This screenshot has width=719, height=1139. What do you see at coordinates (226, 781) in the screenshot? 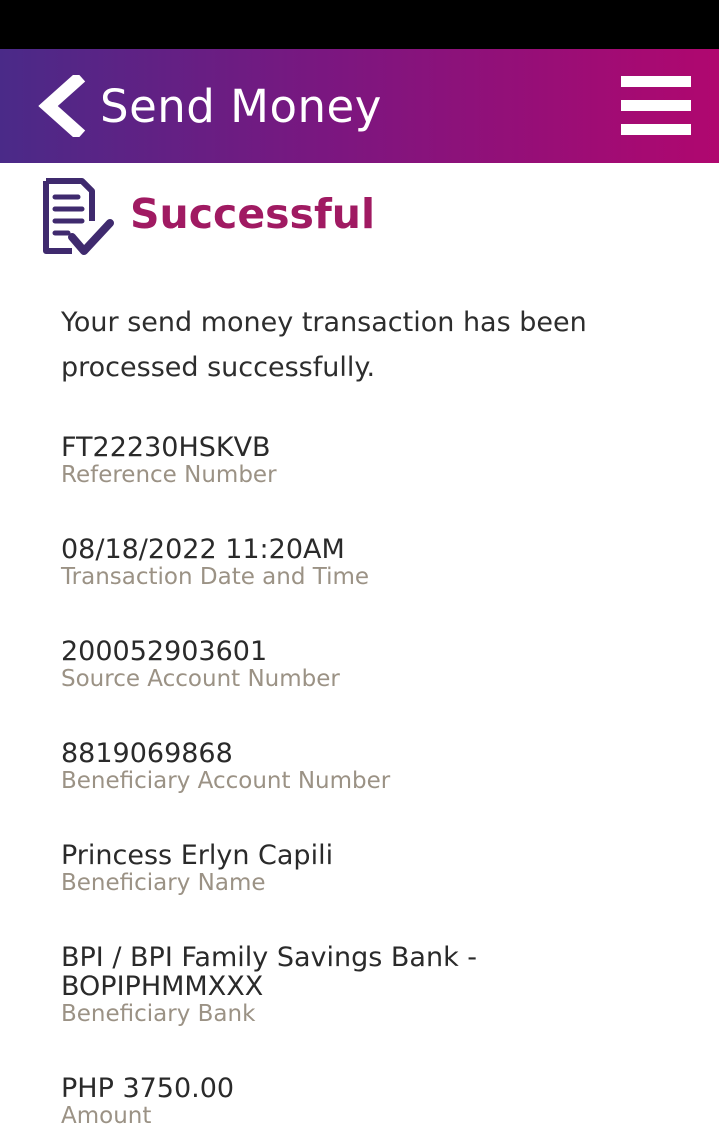
I see `beneficiary-account-label: Beneficiary Account Number` at bounding box center [226, 781].